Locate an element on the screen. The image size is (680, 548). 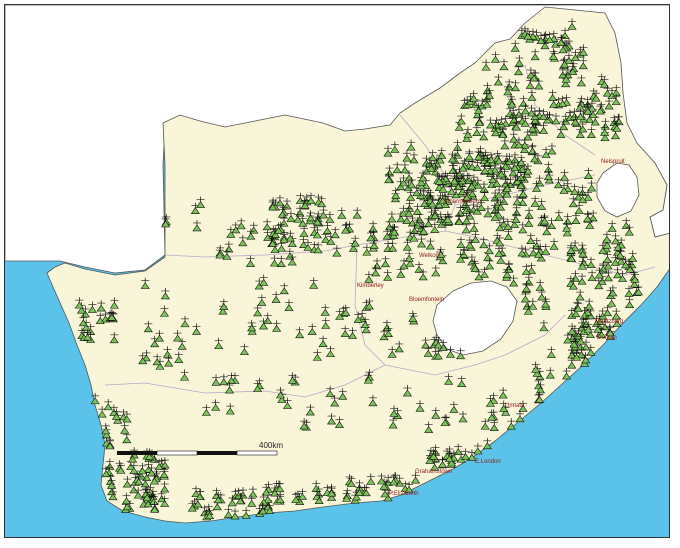
city-label-nelspruit: Nelspruit is located at coordinates (613, 162).